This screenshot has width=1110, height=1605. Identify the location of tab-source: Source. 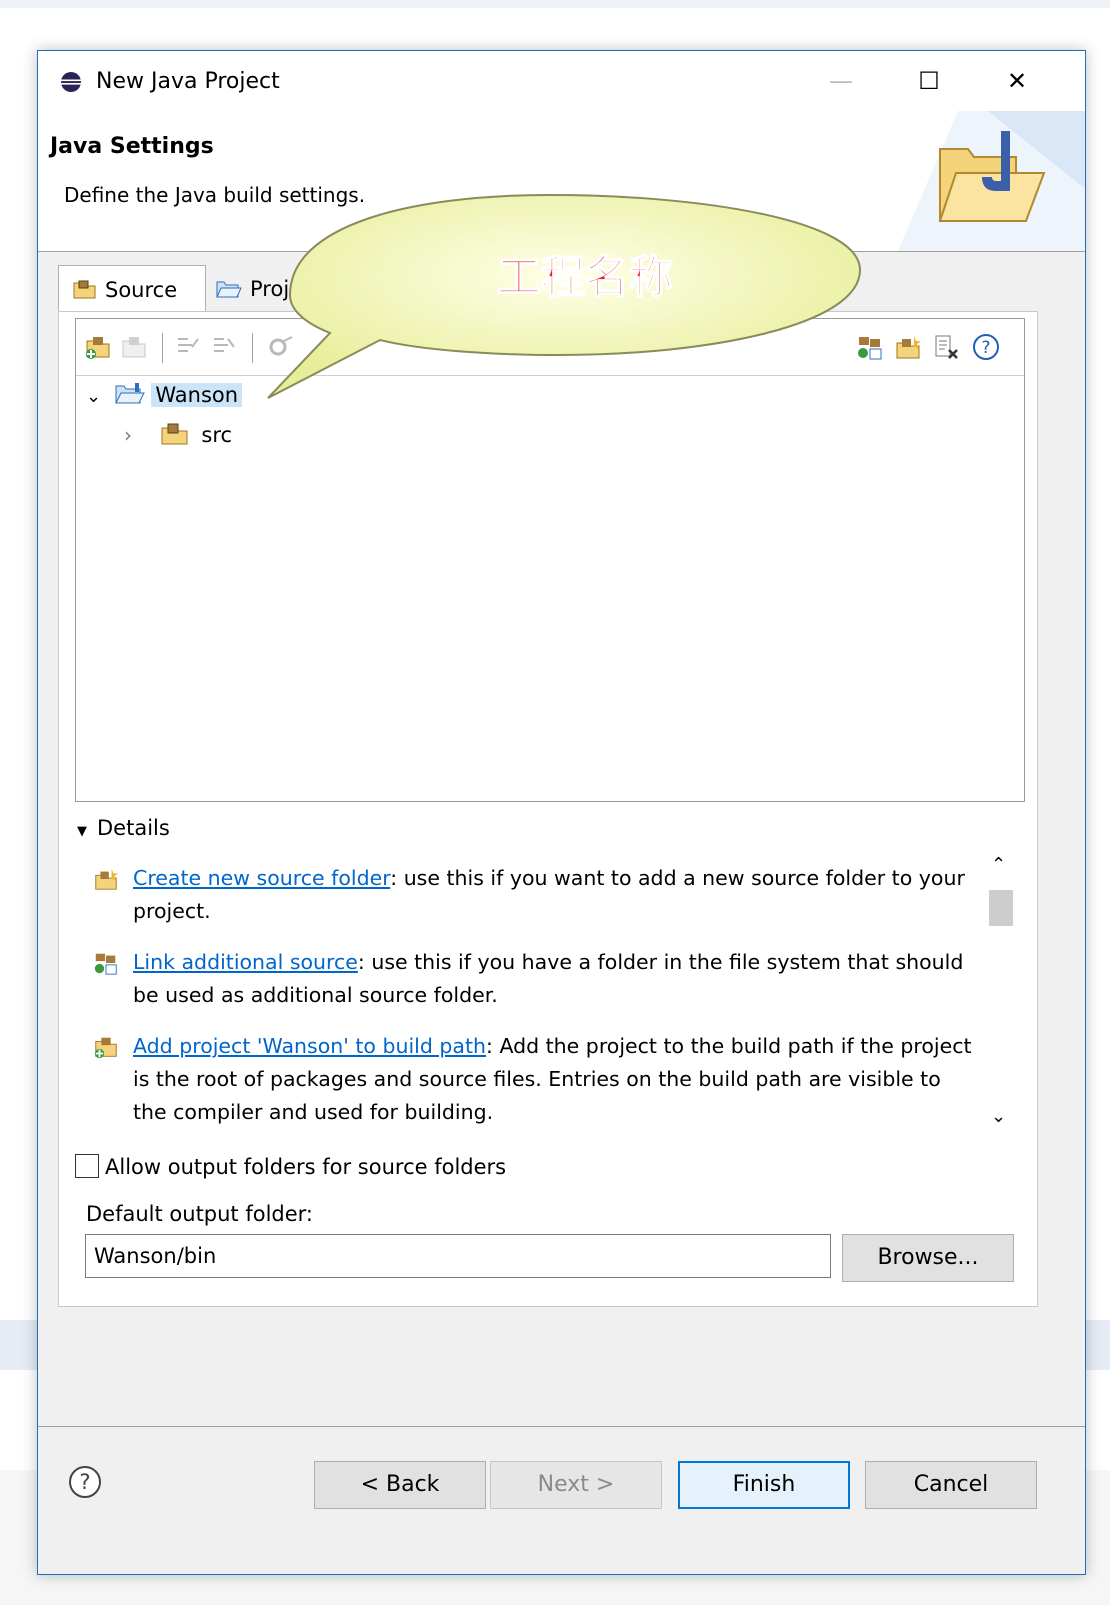
(132, 289).